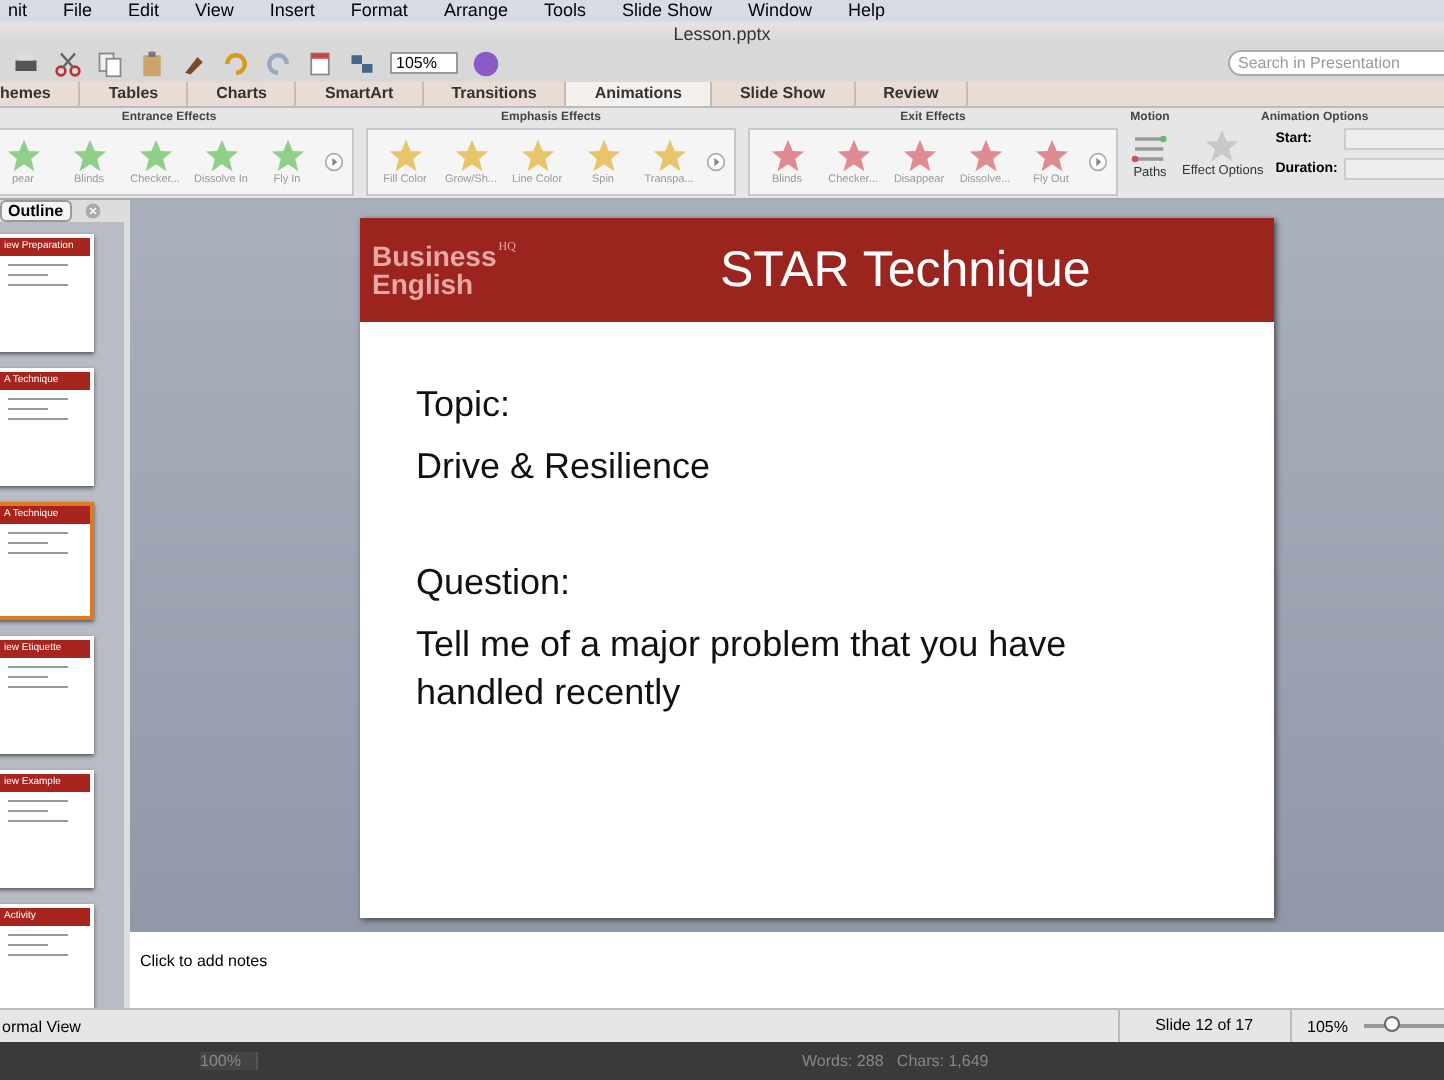 This screenshot has width=1444, height=1080. I want to click on duration-field, so click(1393, 169).